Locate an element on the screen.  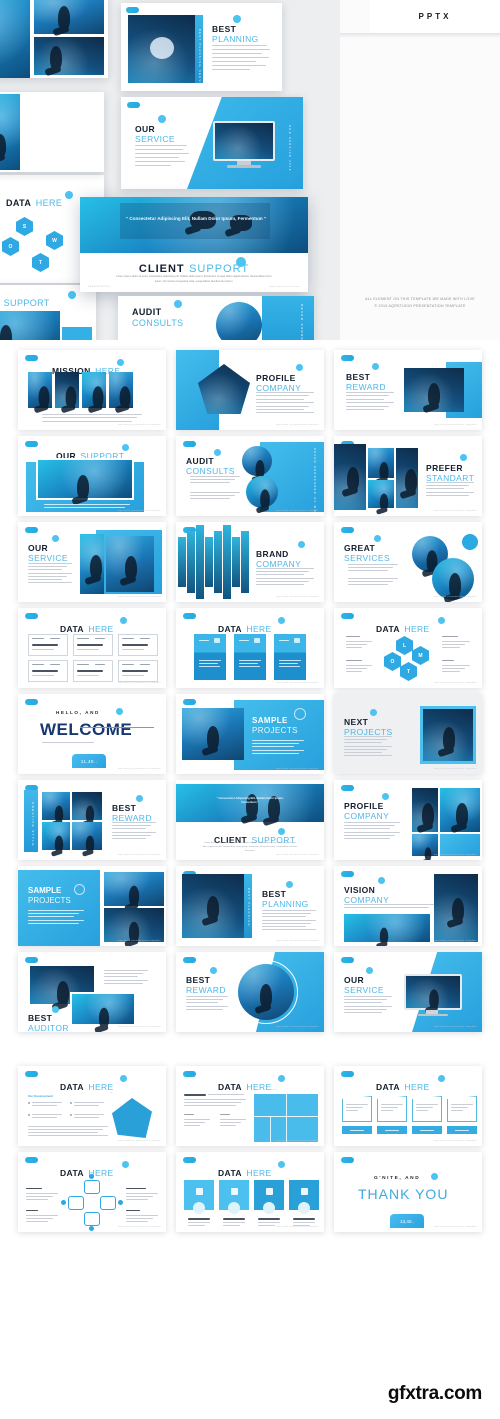
hero-slide-best-planning: BEST PLANNING SERVICE BEST PLANNING is located at coordinates (201, 47).